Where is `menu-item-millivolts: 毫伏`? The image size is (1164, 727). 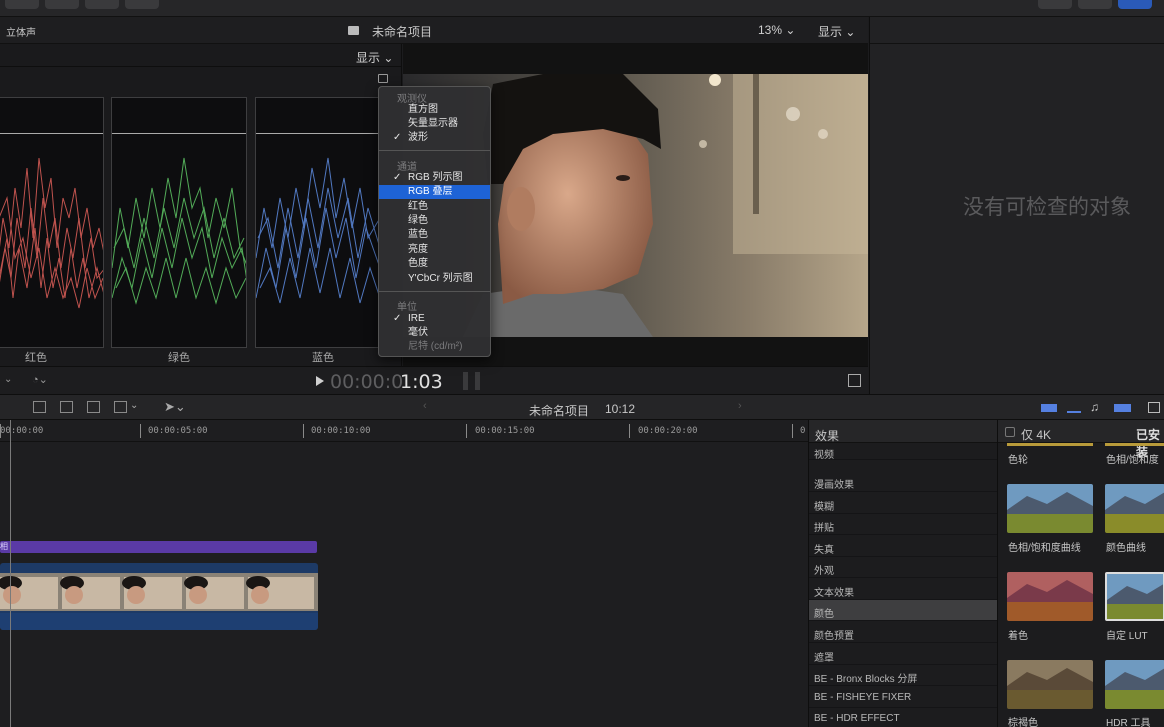
menu-item-millivolts: 毫伏 is located at coordinates (434, 333).